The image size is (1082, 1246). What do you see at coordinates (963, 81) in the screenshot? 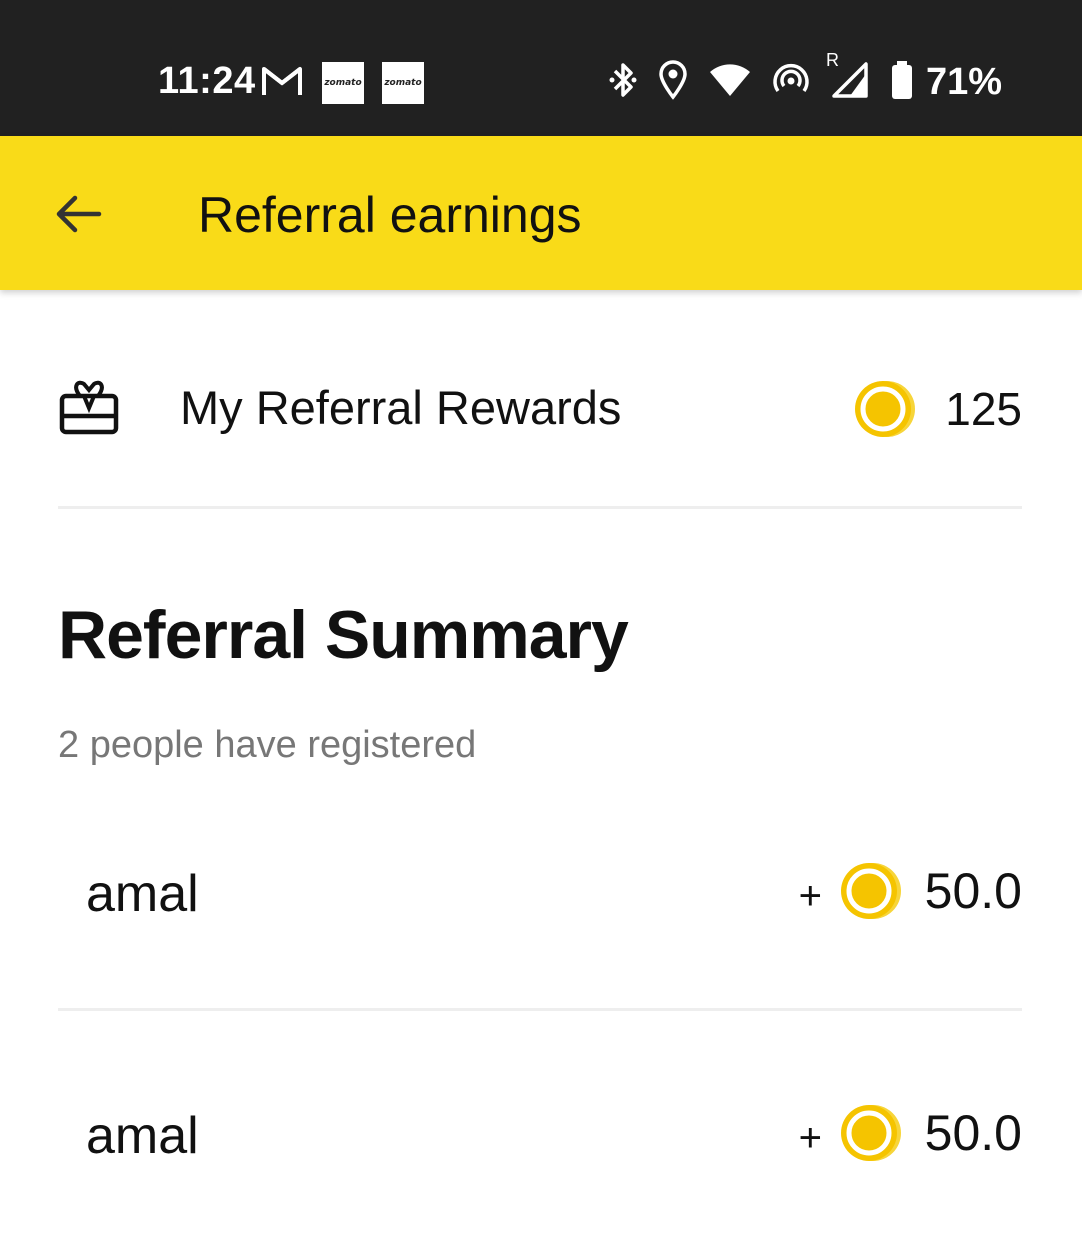
I see `battery-percent: 71%` at bounding box center [963, 81].